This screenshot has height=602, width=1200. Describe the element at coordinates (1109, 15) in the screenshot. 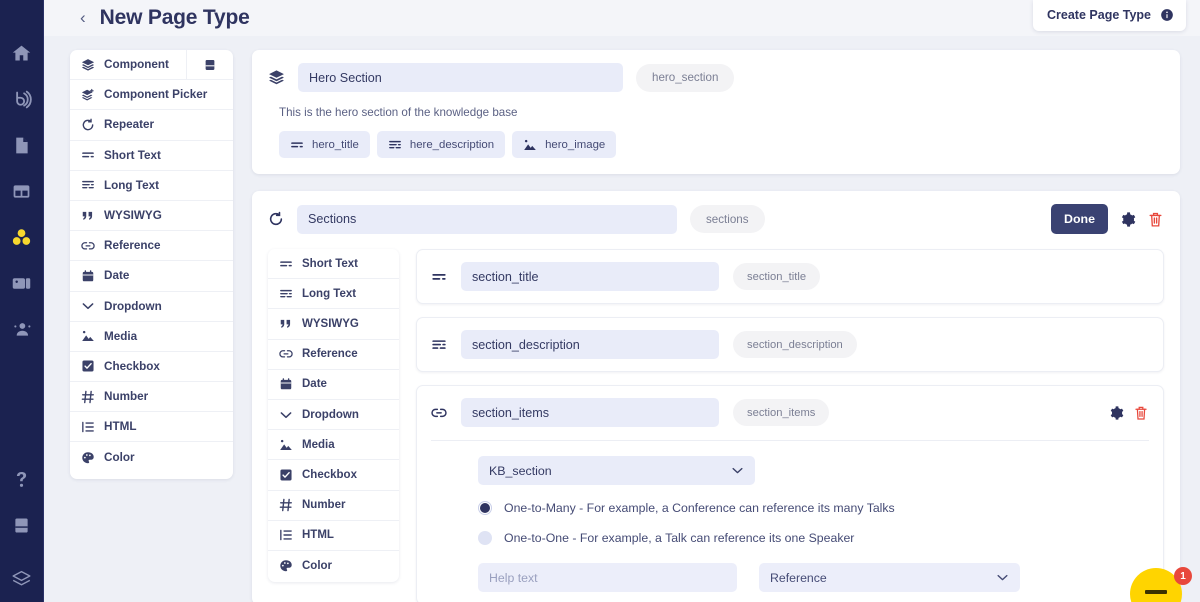

I see `create-page-type-button: Create Page Type` at that location.